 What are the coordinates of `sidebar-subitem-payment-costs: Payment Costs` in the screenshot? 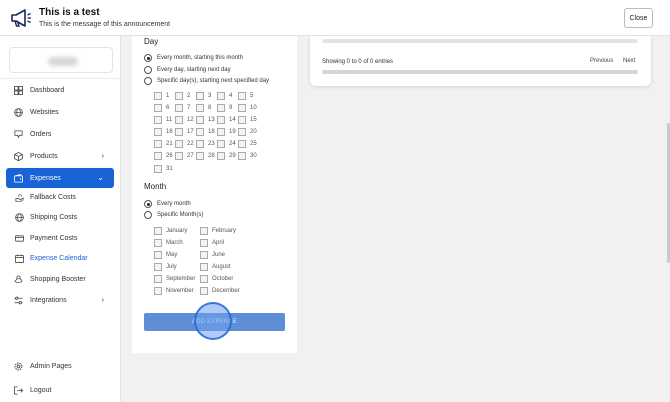 It's located at (64, 238).